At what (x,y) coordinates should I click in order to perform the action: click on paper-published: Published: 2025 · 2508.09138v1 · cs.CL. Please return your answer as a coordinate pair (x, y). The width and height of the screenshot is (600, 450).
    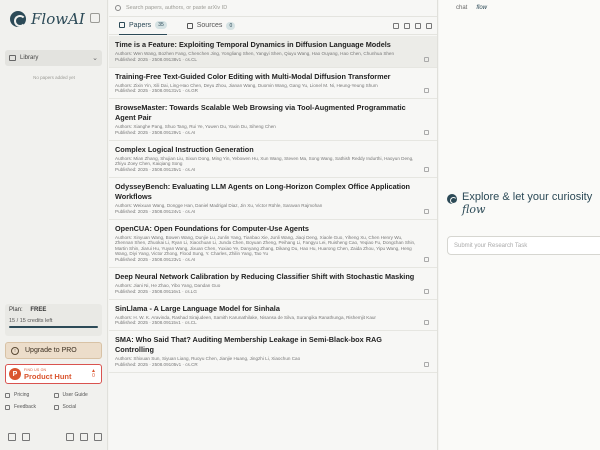
    Looking at the image, I should click on (156, 59).